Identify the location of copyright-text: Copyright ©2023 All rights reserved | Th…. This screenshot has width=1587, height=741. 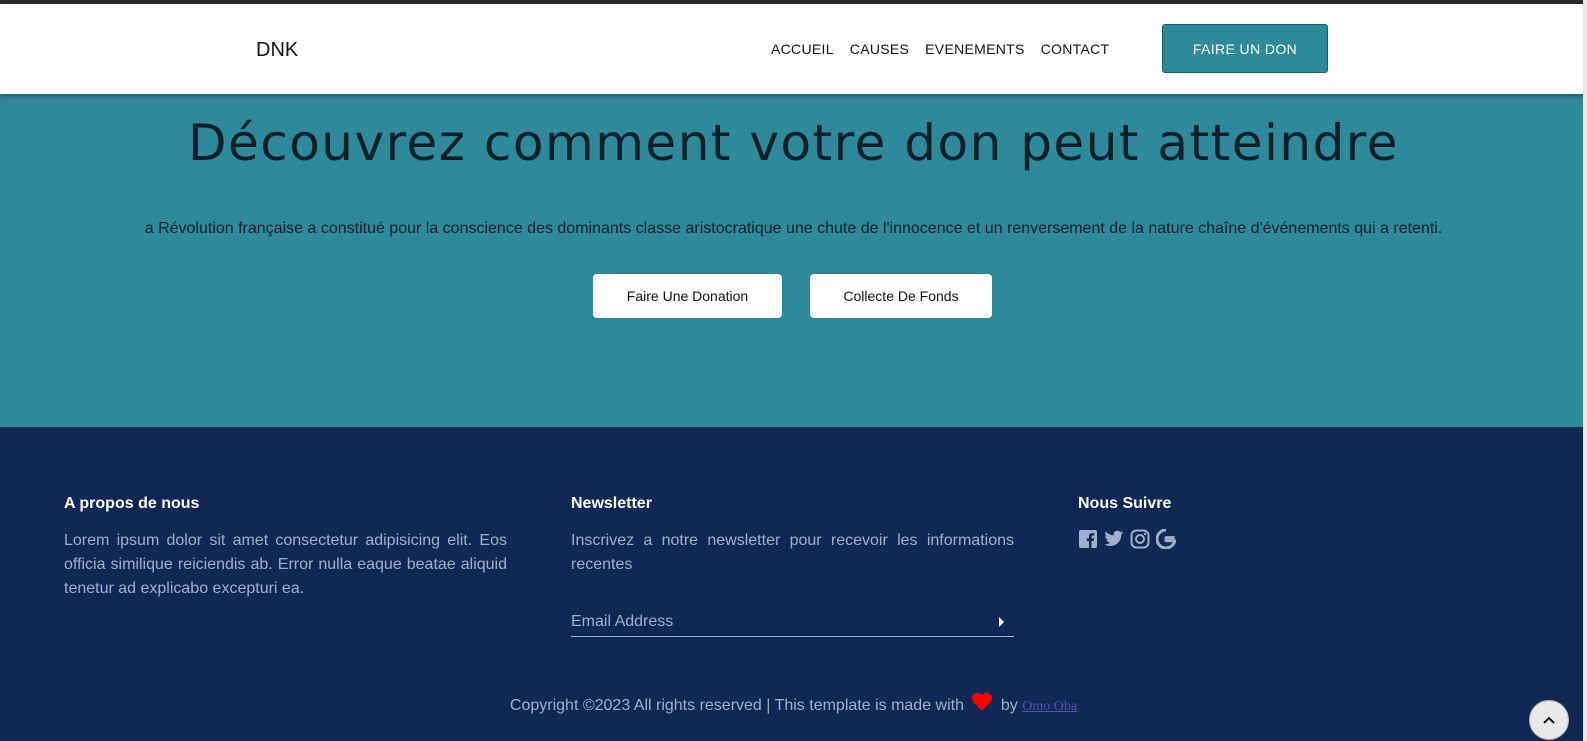
(736, 705).